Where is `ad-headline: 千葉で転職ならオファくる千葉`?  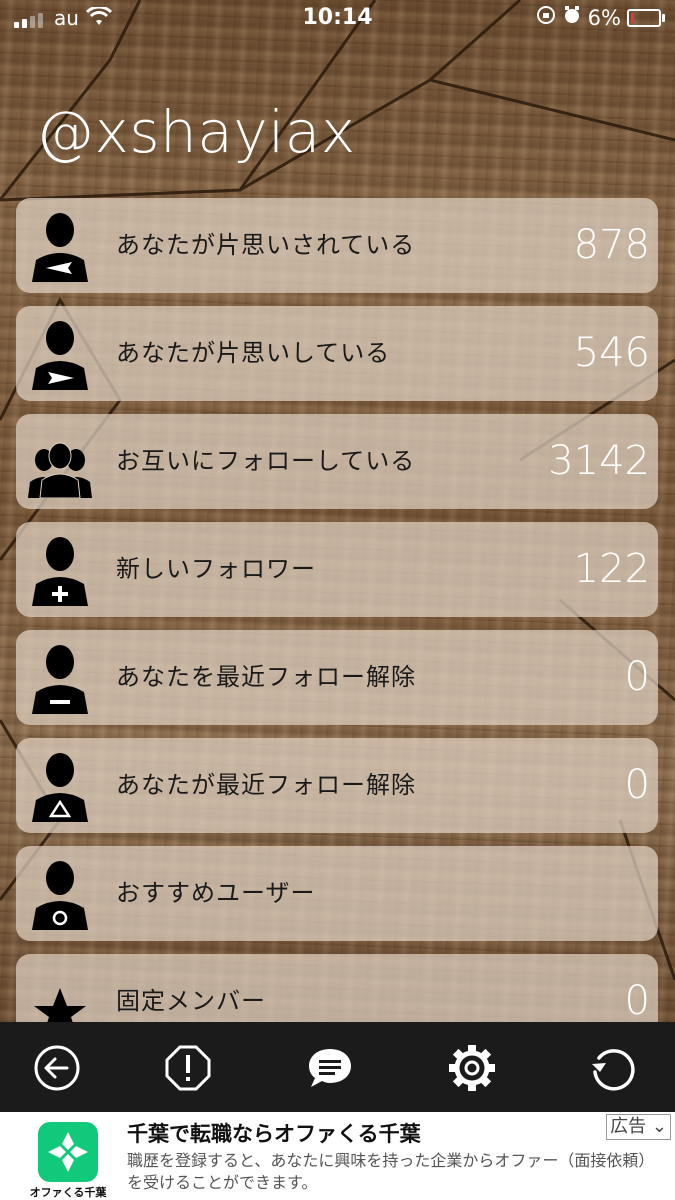 ad-headline: 千葉で転職ならオファくる千葉 is located at coordinates (274, 1133).